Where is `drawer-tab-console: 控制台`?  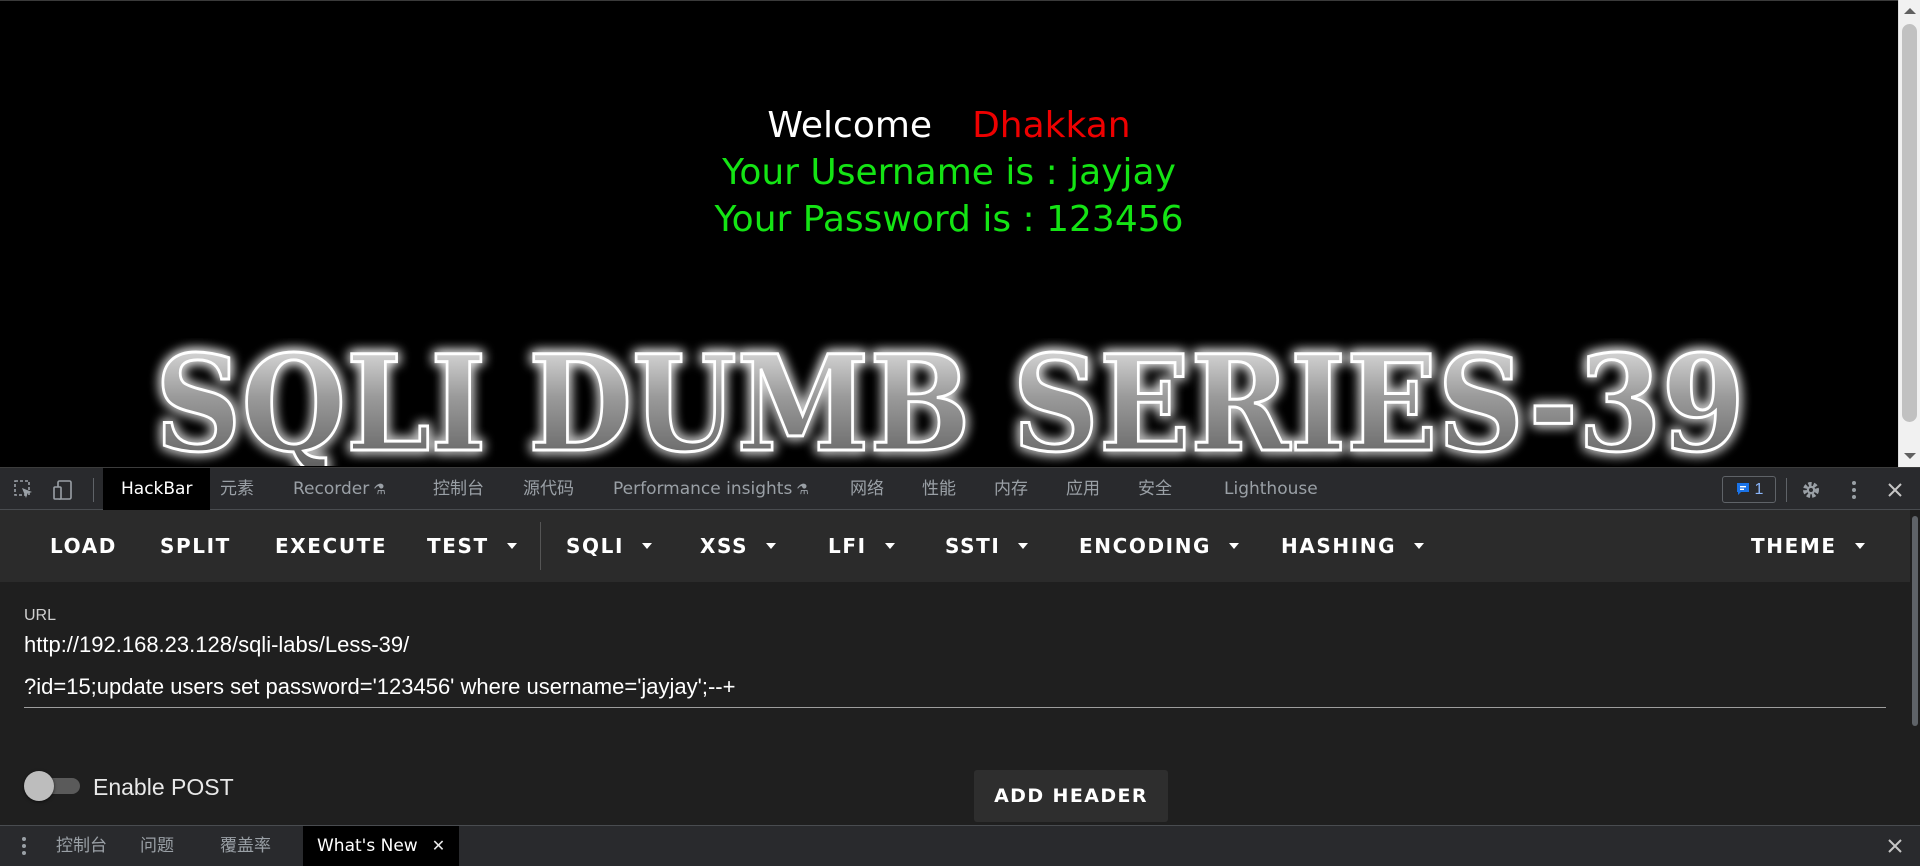
drawer-tab-console: 控制台 is located at coordinates (81, 846).